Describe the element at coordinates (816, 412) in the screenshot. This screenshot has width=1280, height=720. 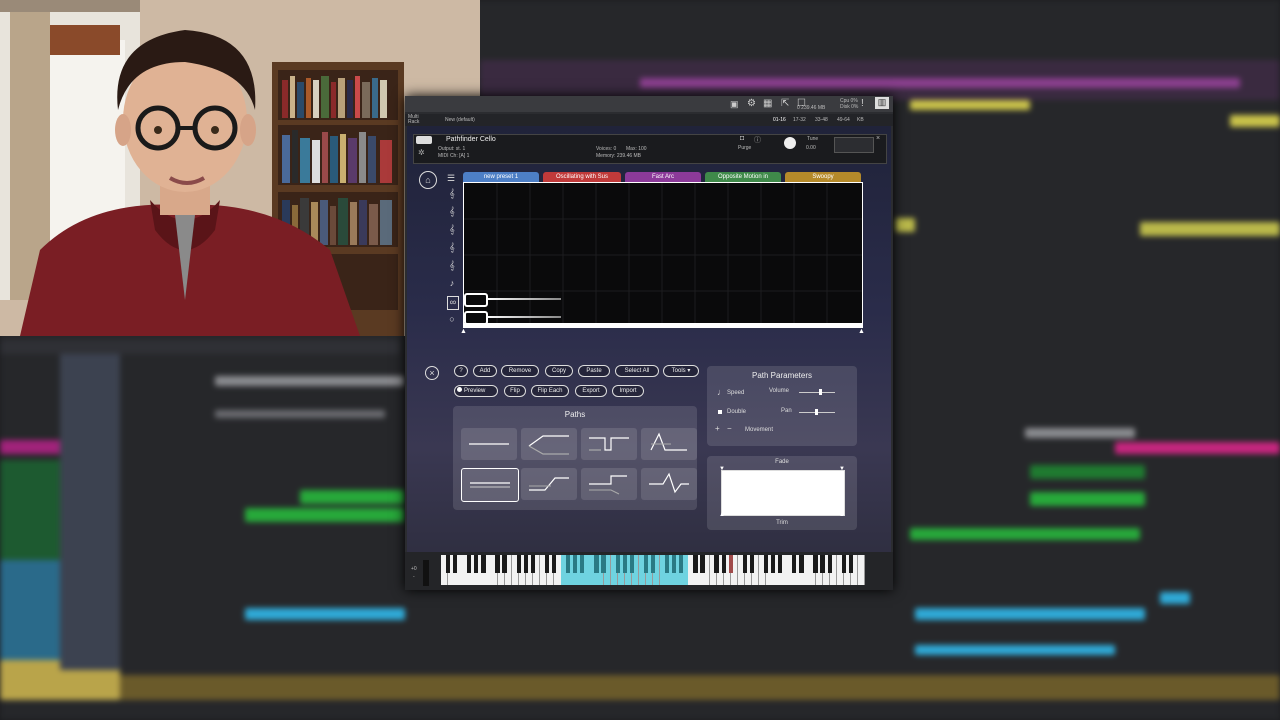
I see `pan-slider-handle` at that location.